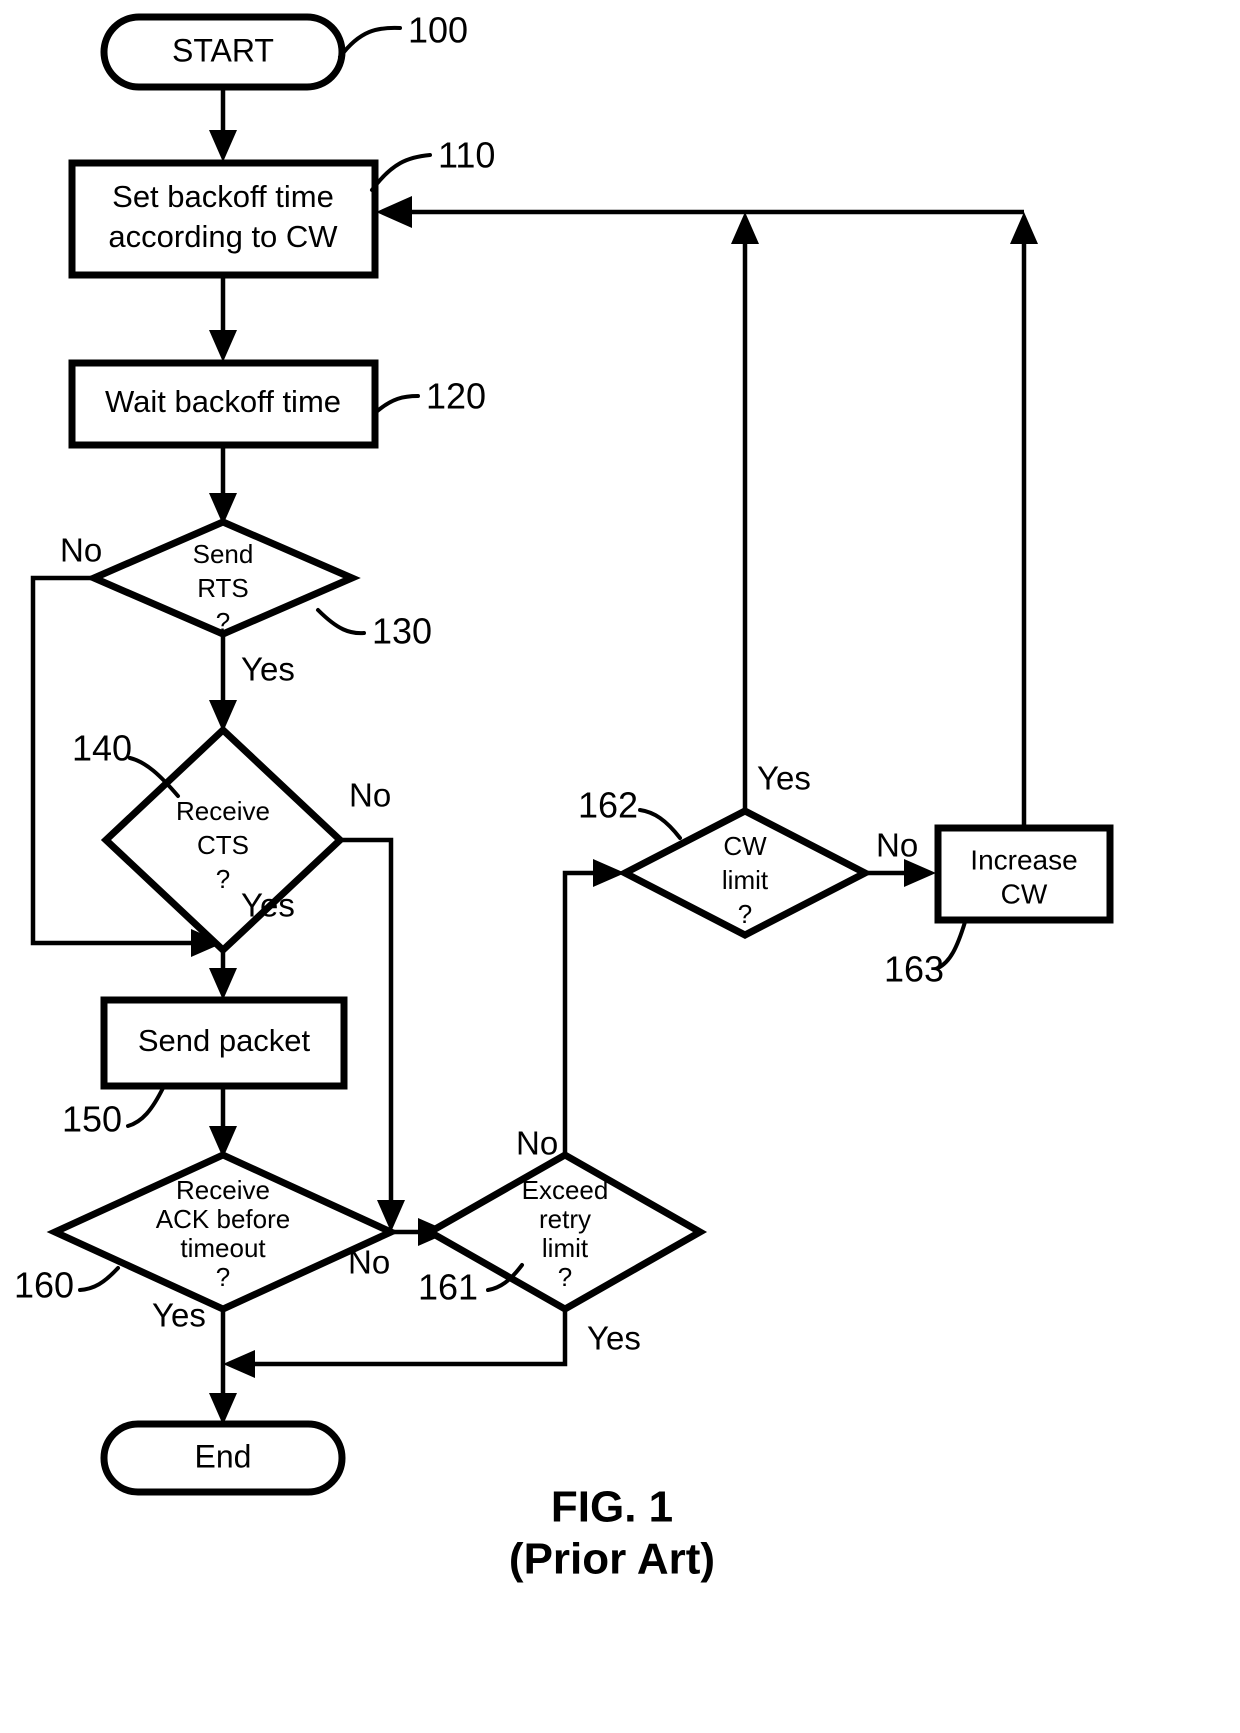  I want to click on node-end: End, so click(223, 1458).